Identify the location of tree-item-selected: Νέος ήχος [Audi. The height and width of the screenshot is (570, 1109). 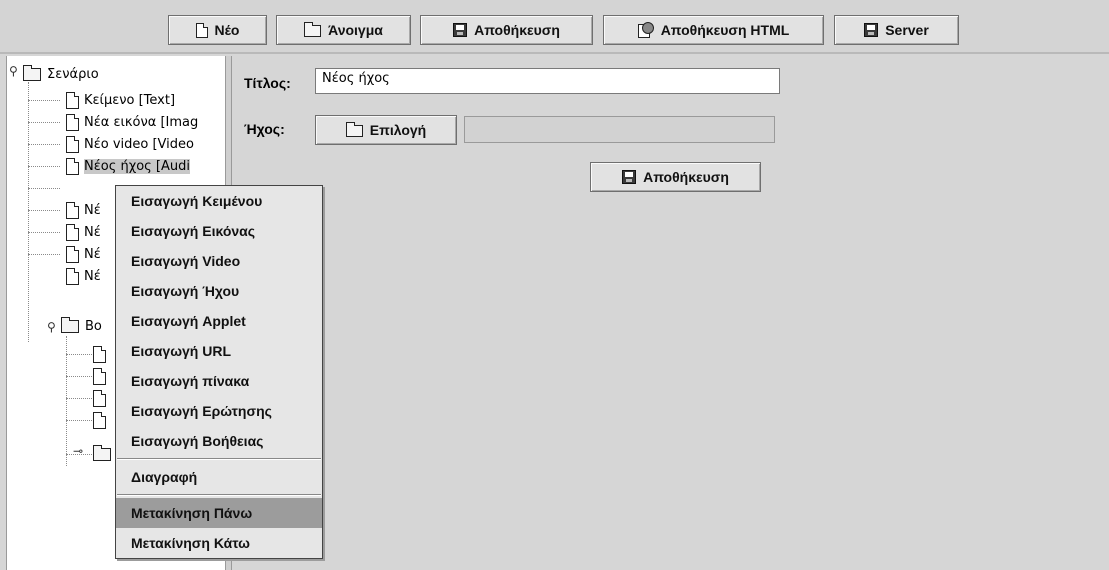
(128, 166).